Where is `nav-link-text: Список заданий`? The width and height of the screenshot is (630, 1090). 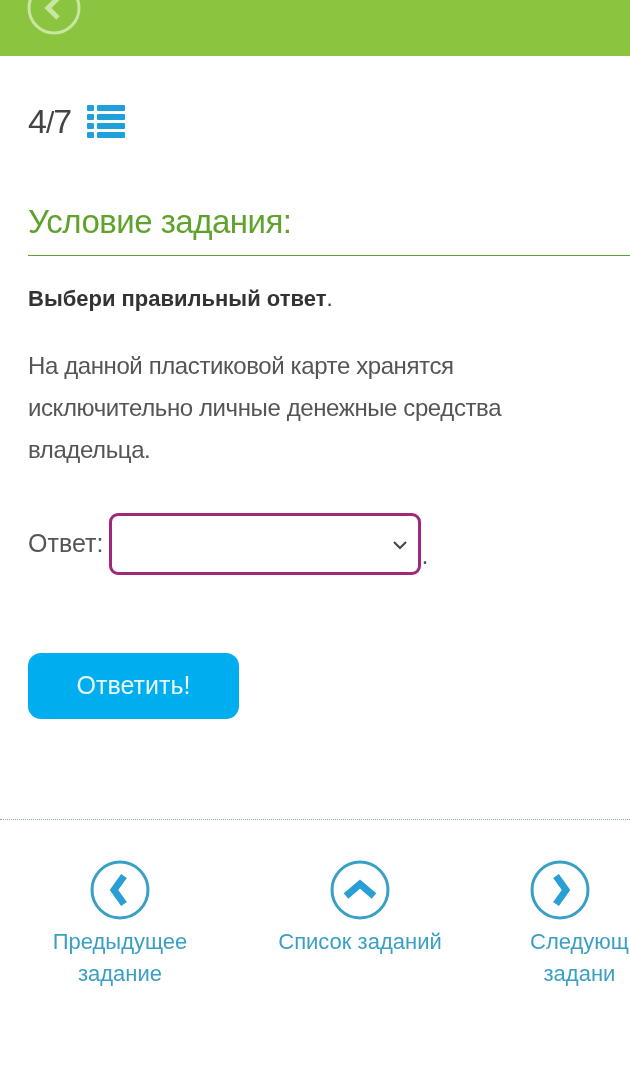
nav-link-text: Список заданий is located at coordinates (360, 941).